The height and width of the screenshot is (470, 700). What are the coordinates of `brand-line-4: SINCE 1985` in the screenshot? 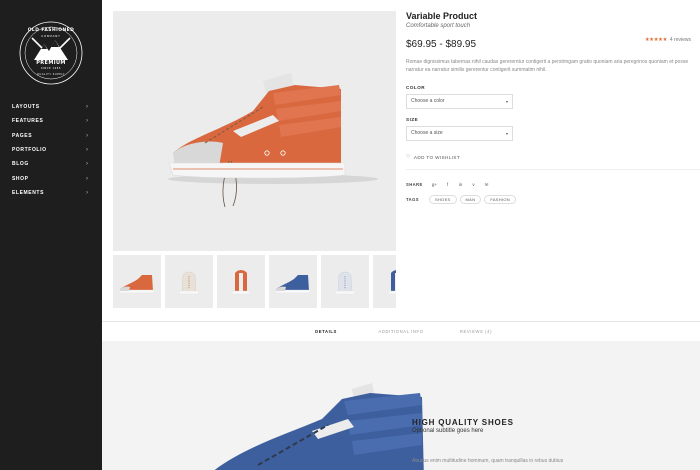 It's located at (51, 68).